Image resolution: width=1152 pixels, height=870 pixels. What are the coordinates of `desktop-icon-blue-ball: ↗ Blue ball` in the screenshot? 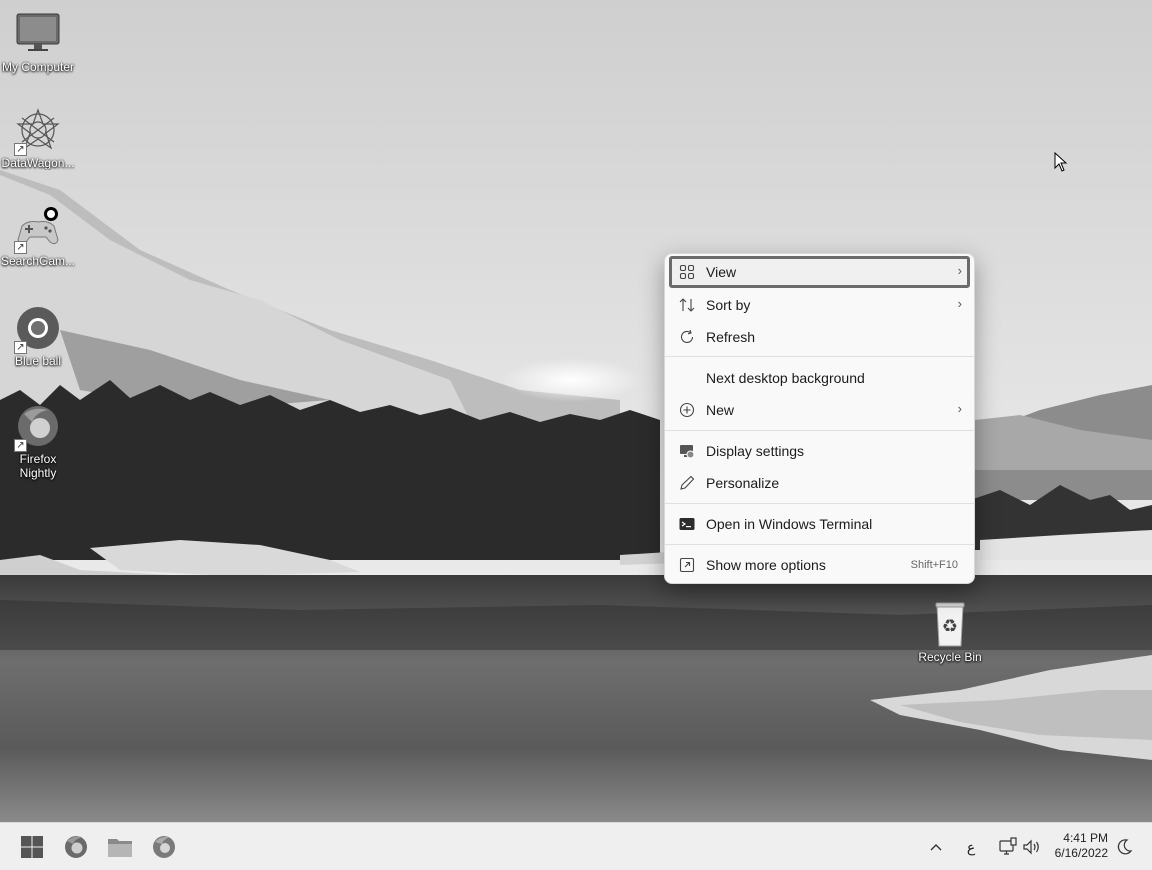 It's located at (38, 336).